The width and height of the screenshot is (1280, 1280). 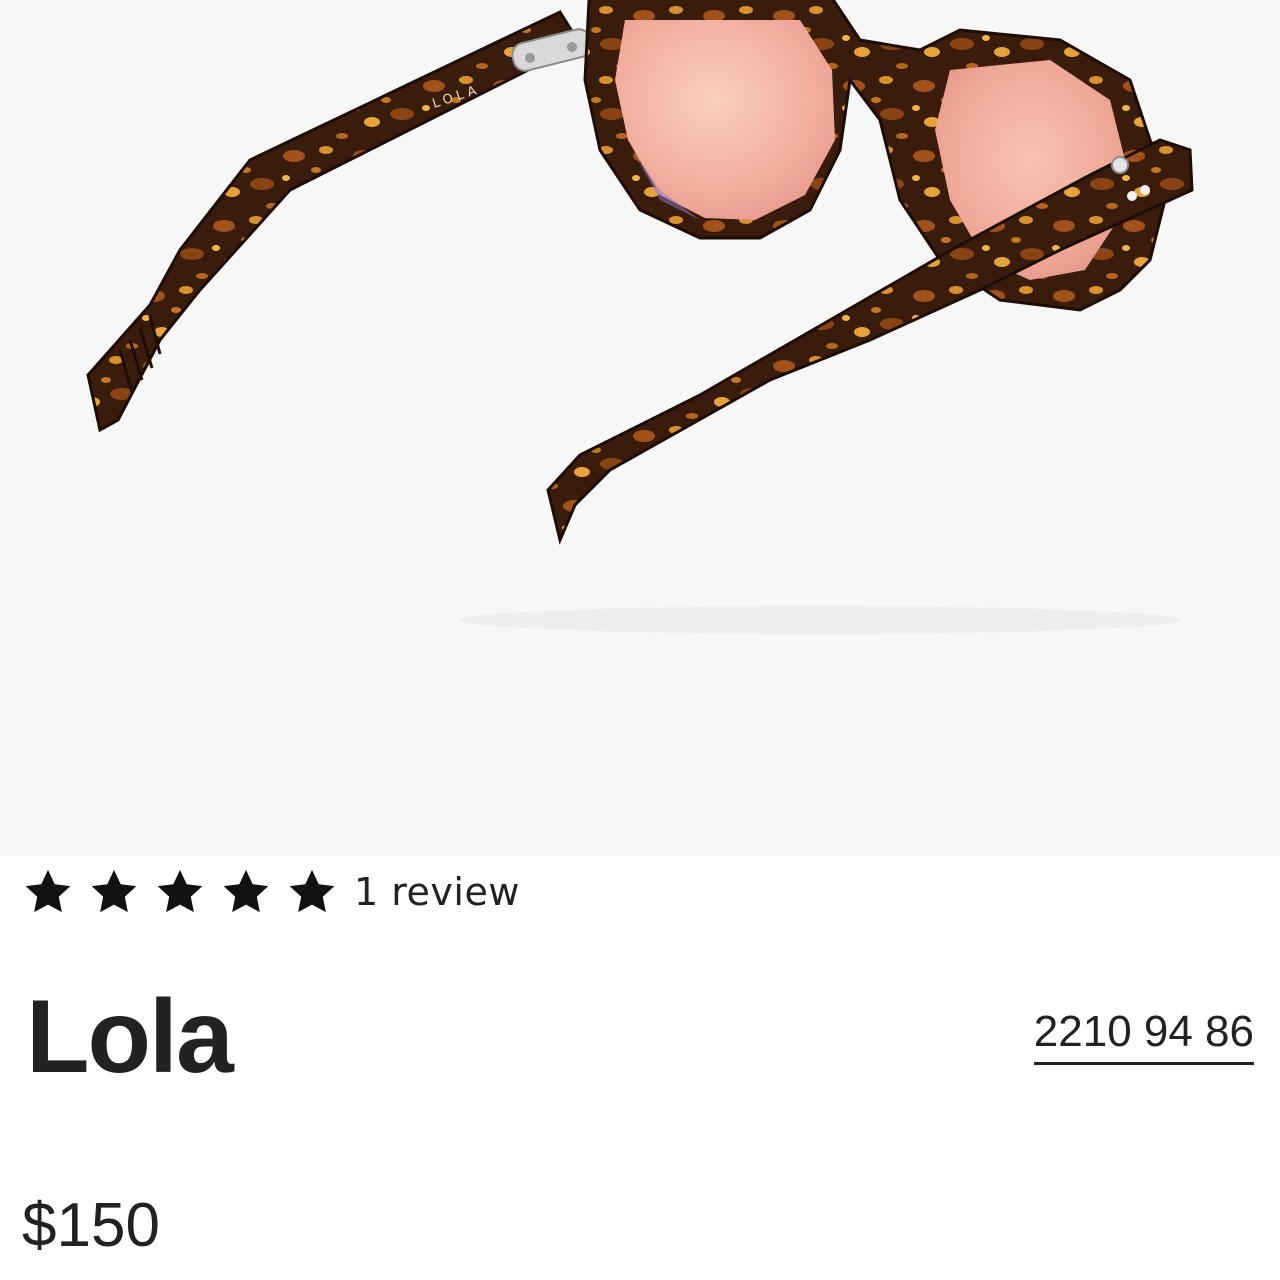 I want to click on product-title: Lola, so click(x=130, y=1037).